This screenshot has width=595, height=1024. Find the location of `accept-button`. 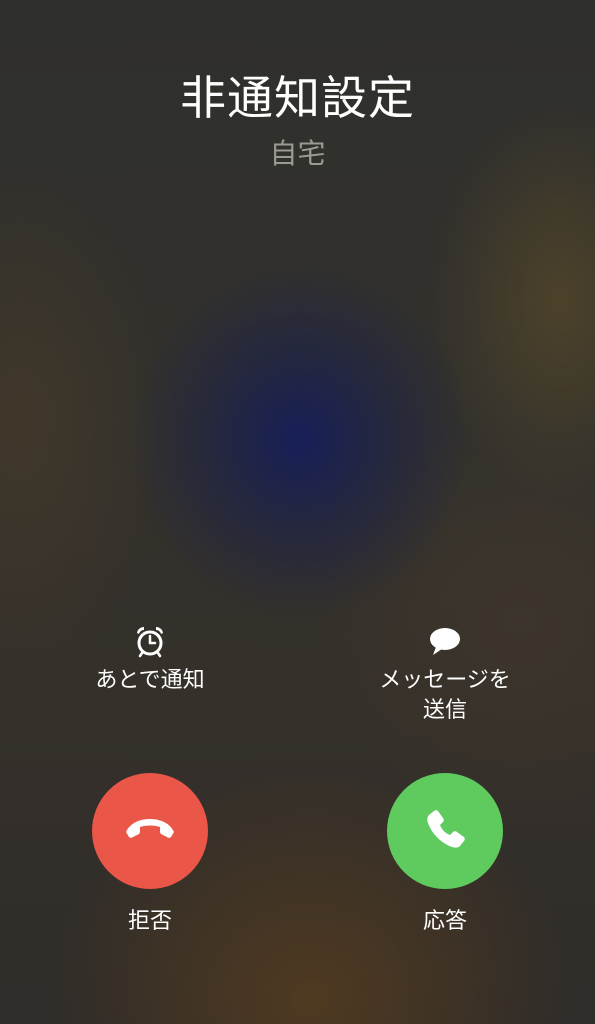

accept-button is located at coordinates (445, 831).